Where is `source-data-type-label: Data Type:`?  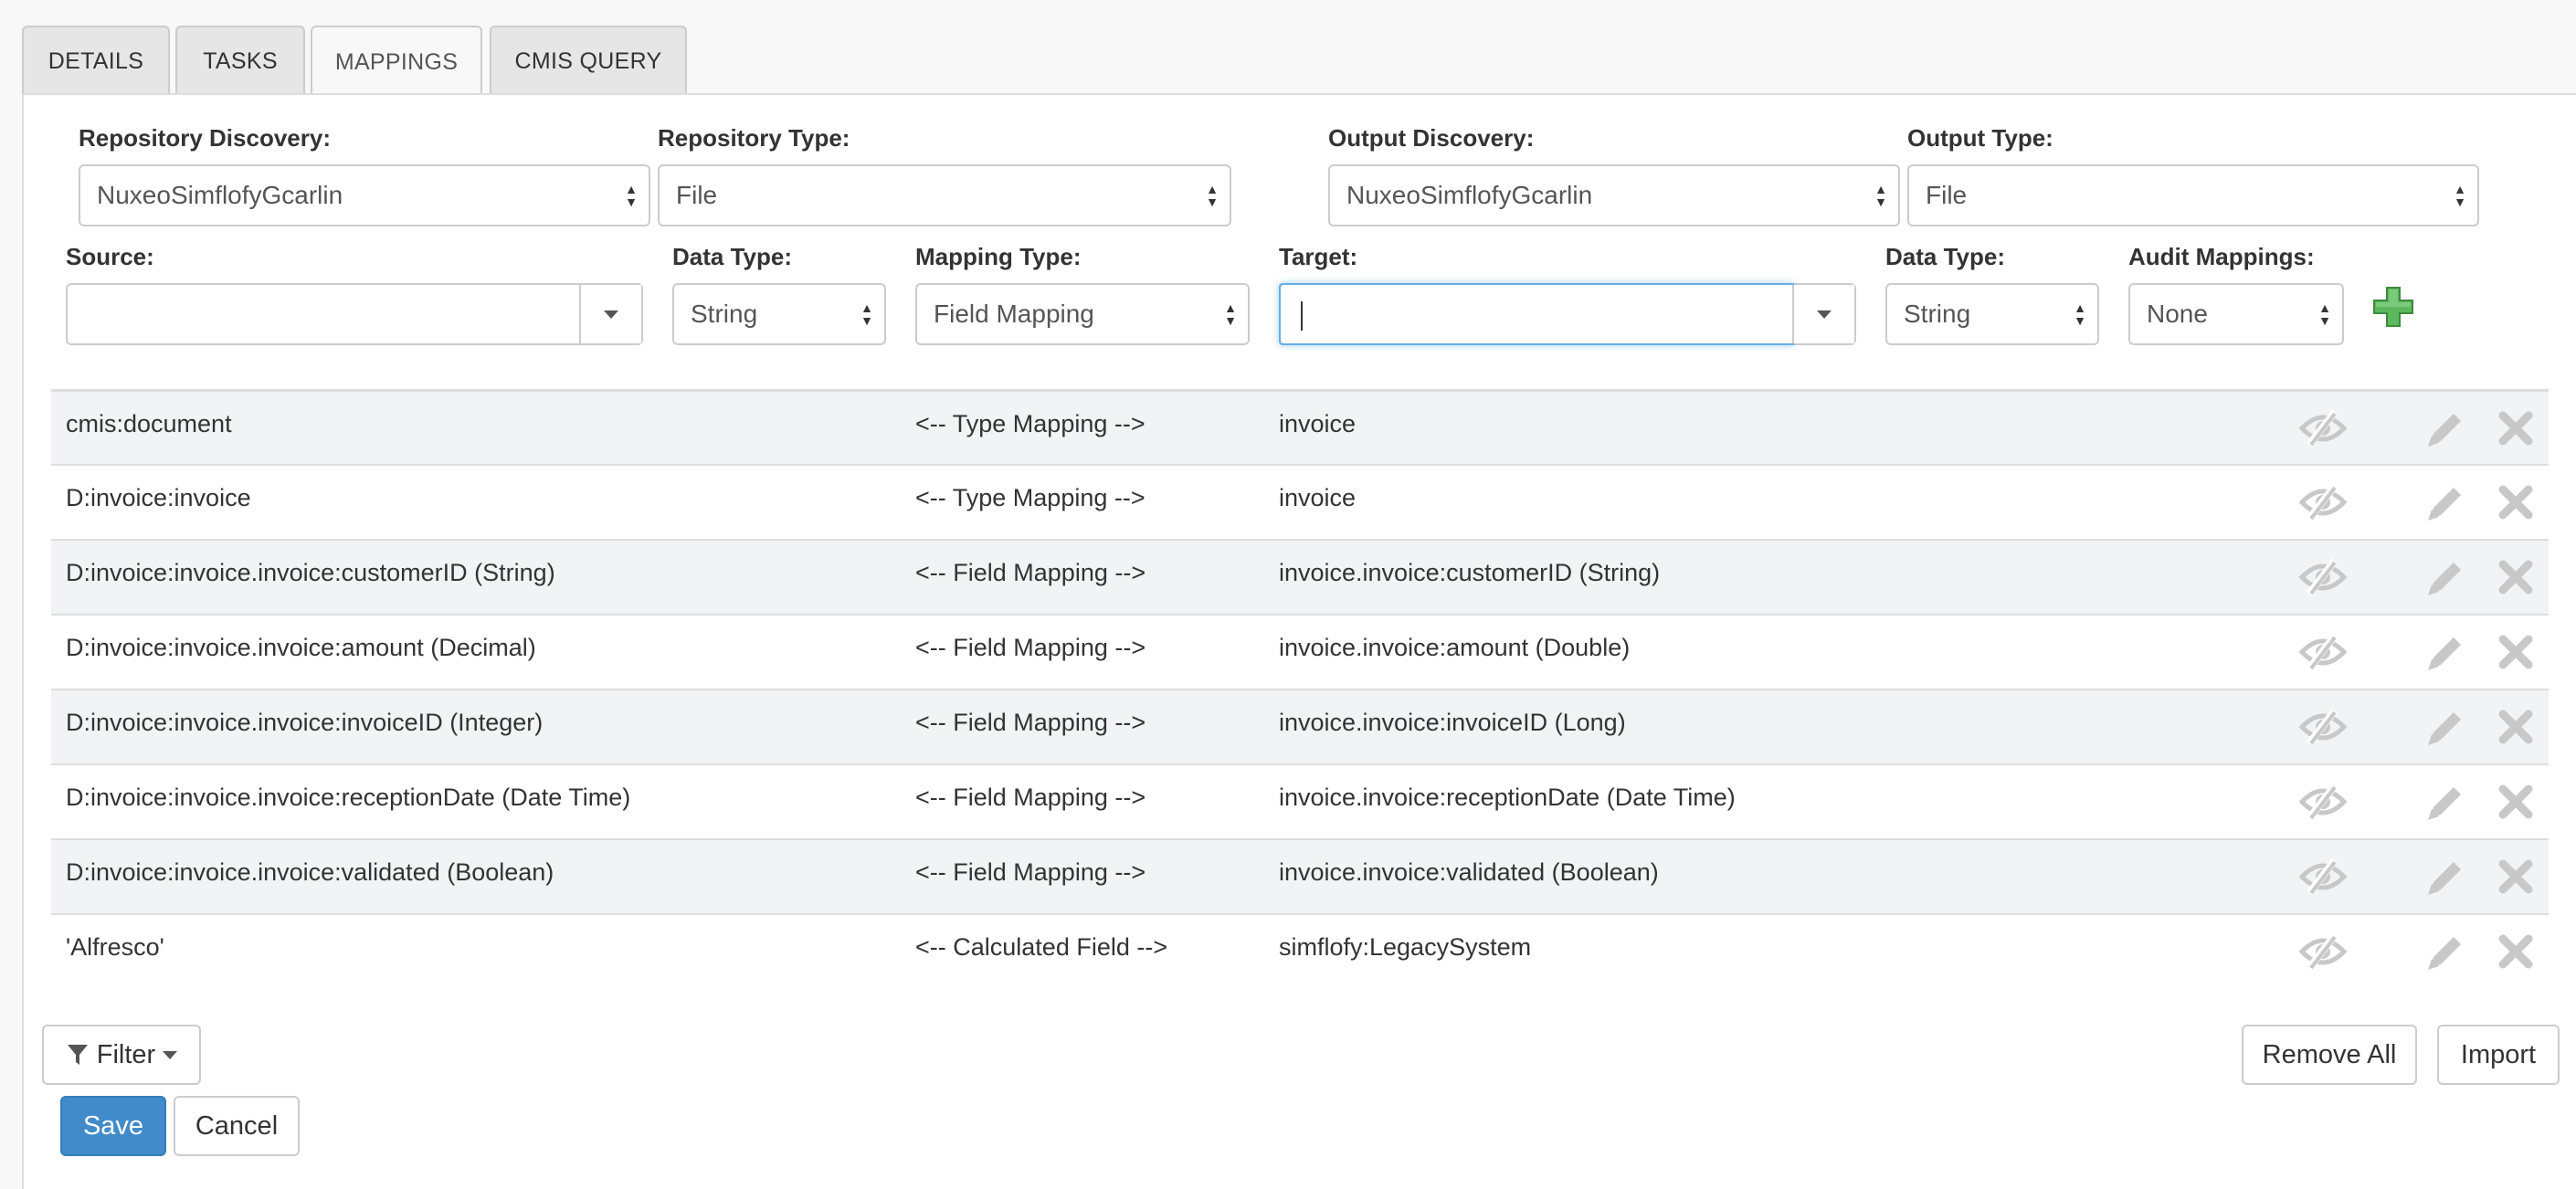 source-data-type-label: Data Type: is located at coordinates (732, 256).